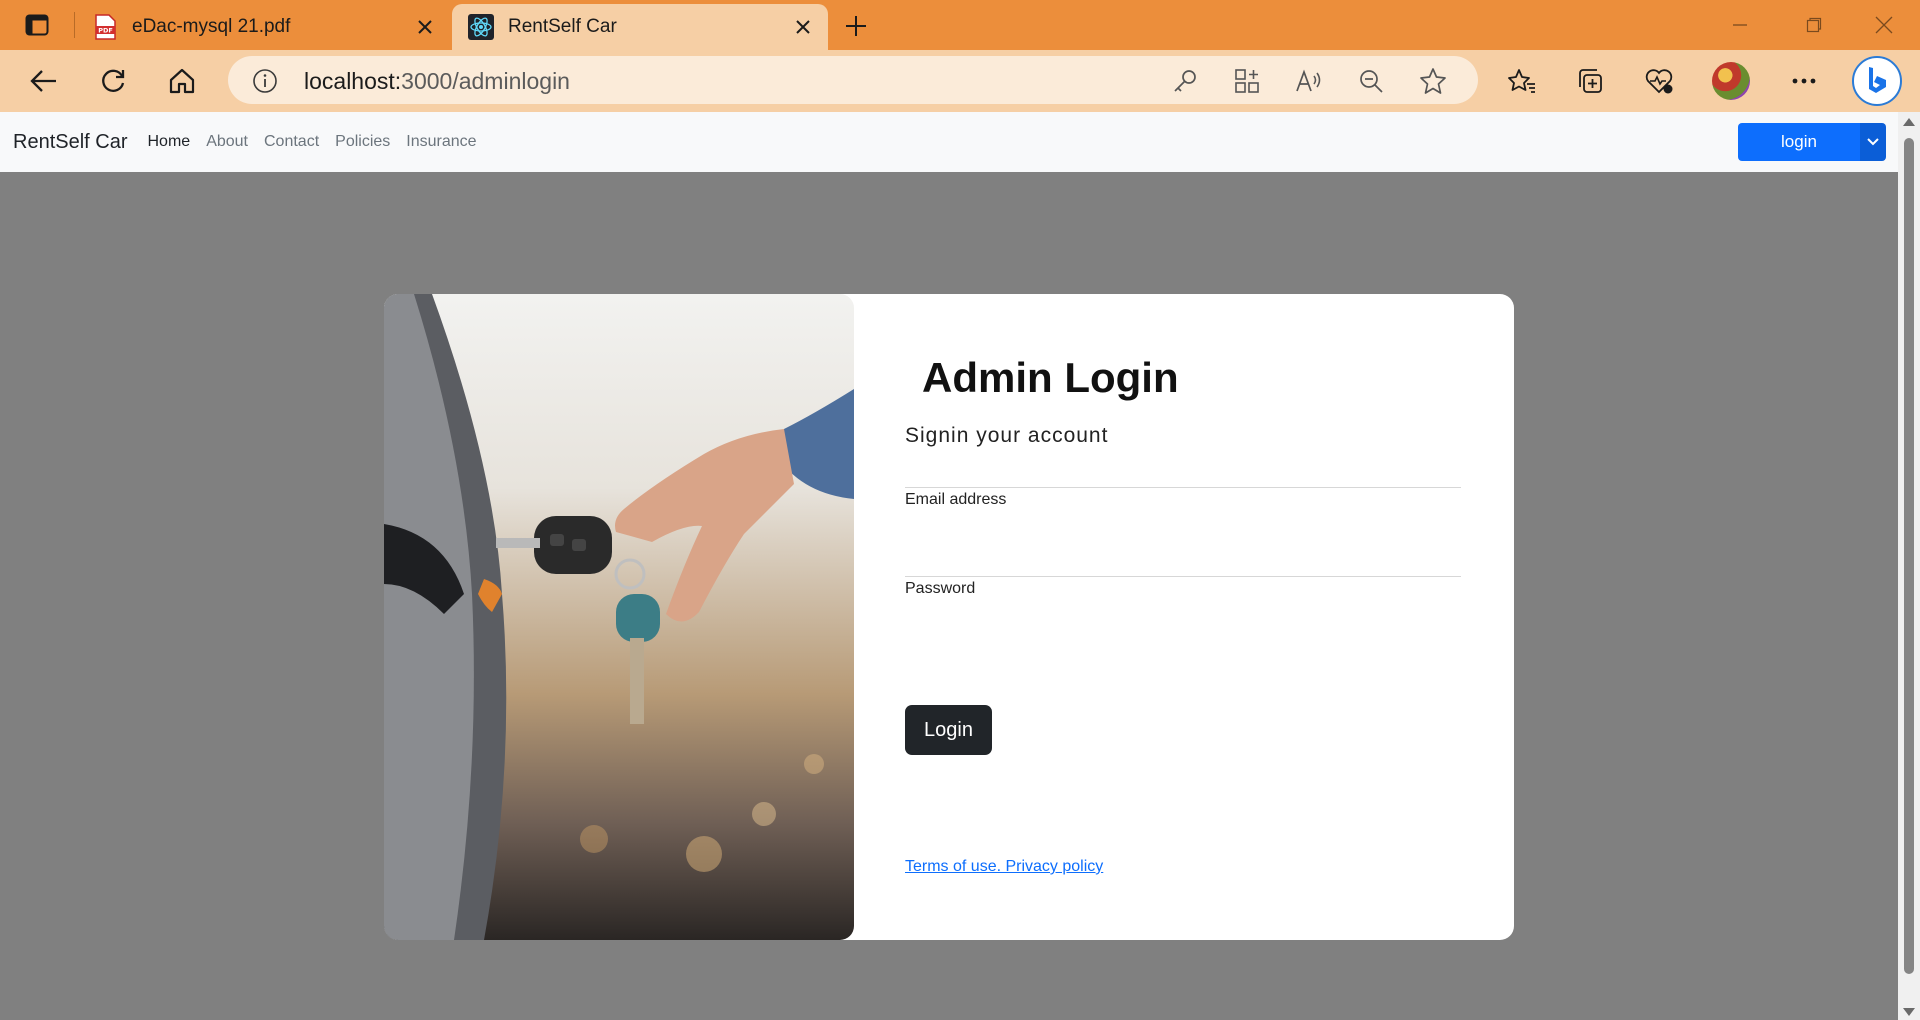 This screenshot has height=1020, width=1920. Describe the element at coordinates (1183, 553) in the screenshot. I see `password-field` at that location.